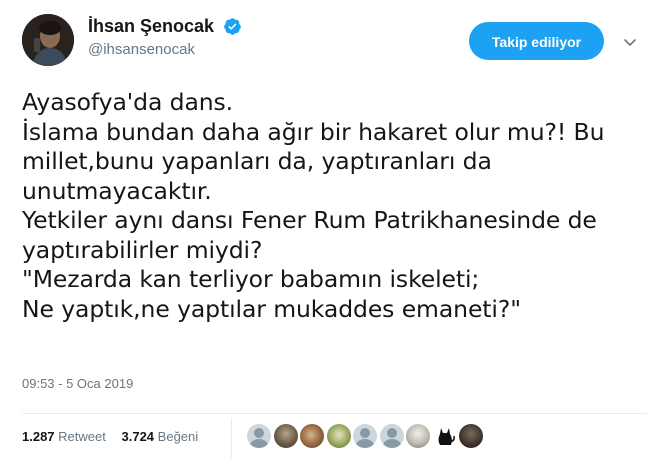 This screenshot has height=464, width=669. Describe the element at coordinates (77, 383) in the screenshot. I see `tweet-timestamp: 09:53 - 5 Oca 2019` at that location.